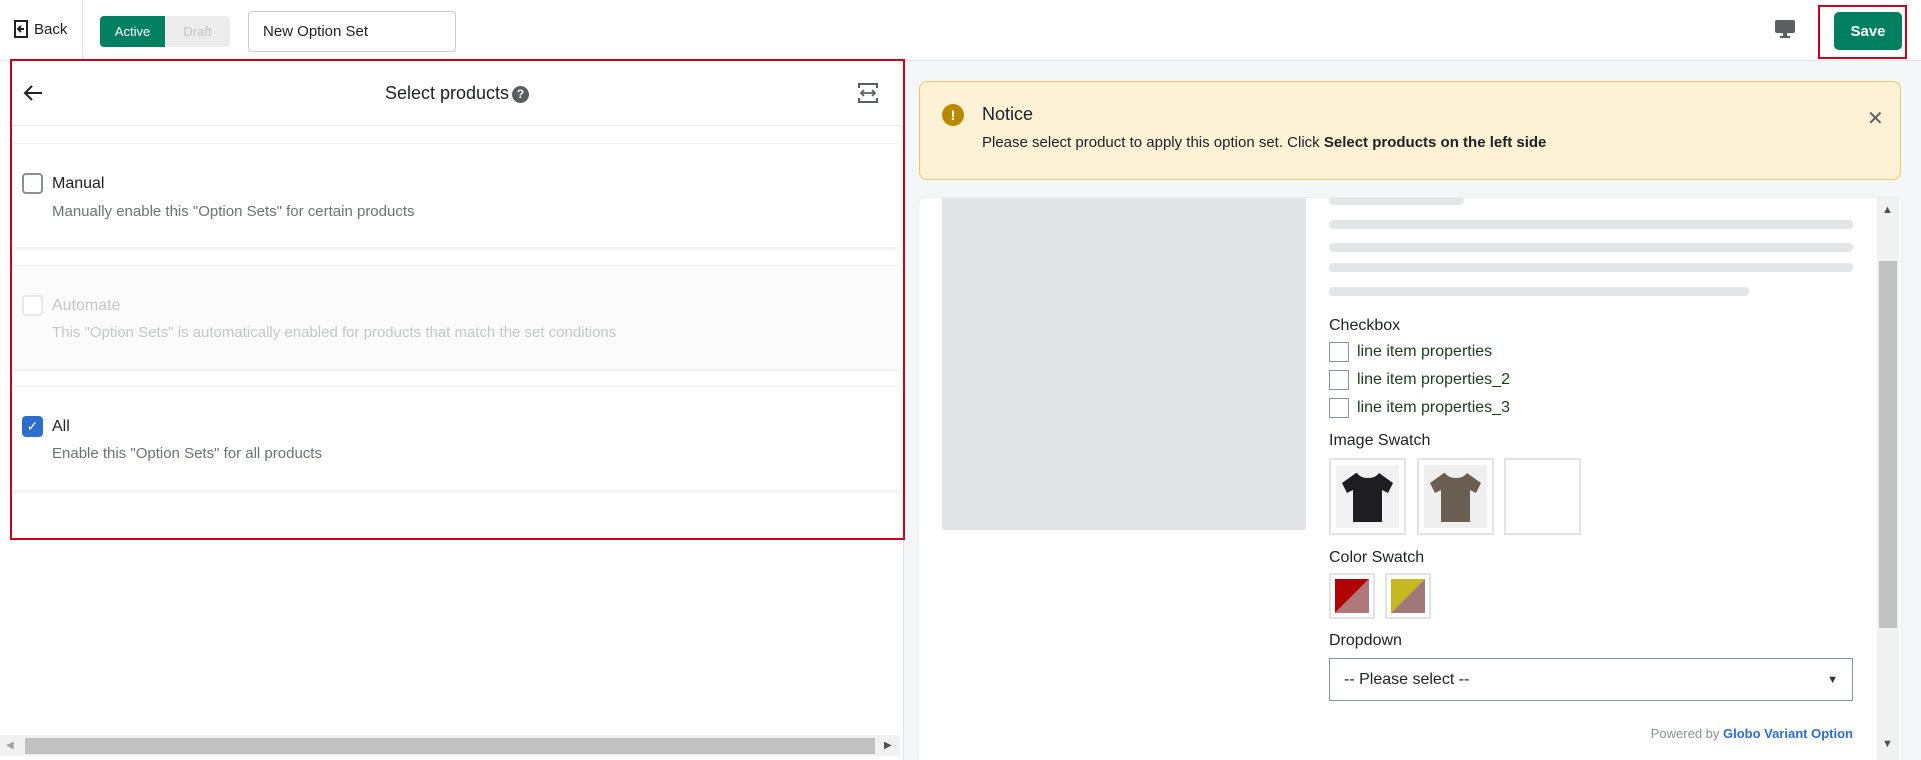 Image resolution: width=1921 pixels, height=760 pixels. What do you see at coordinates (82, 30) in the screenshot?
I see `divider` at bounding box center [82, 30].